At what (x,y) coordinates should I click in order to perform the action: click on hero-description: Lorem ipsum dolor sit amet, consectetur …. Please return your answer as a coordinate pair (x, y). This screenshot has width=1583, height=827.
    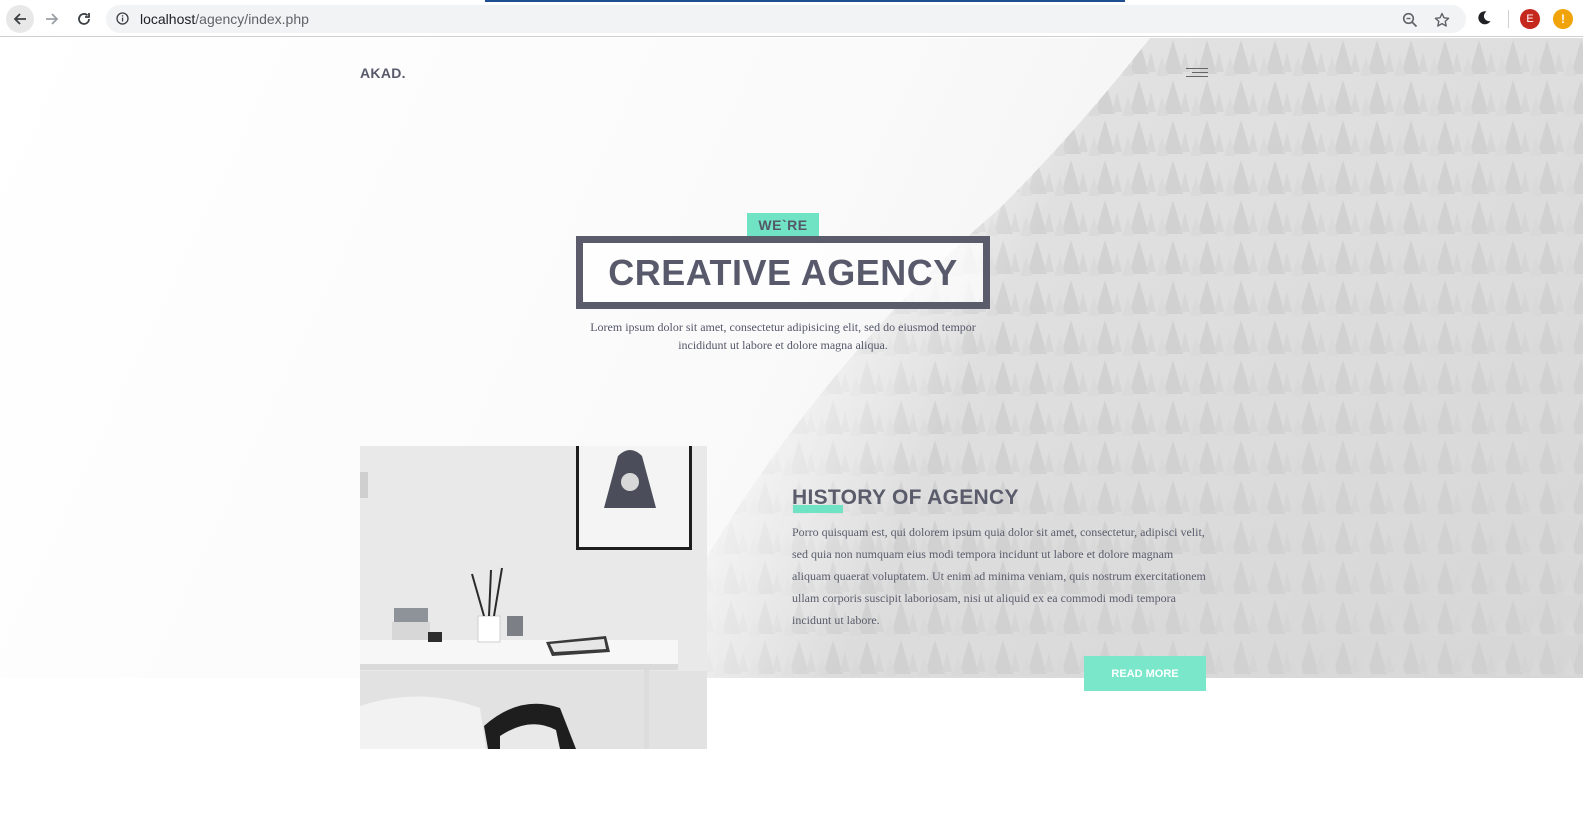
    Looking at the image, I should click on (783, 336).